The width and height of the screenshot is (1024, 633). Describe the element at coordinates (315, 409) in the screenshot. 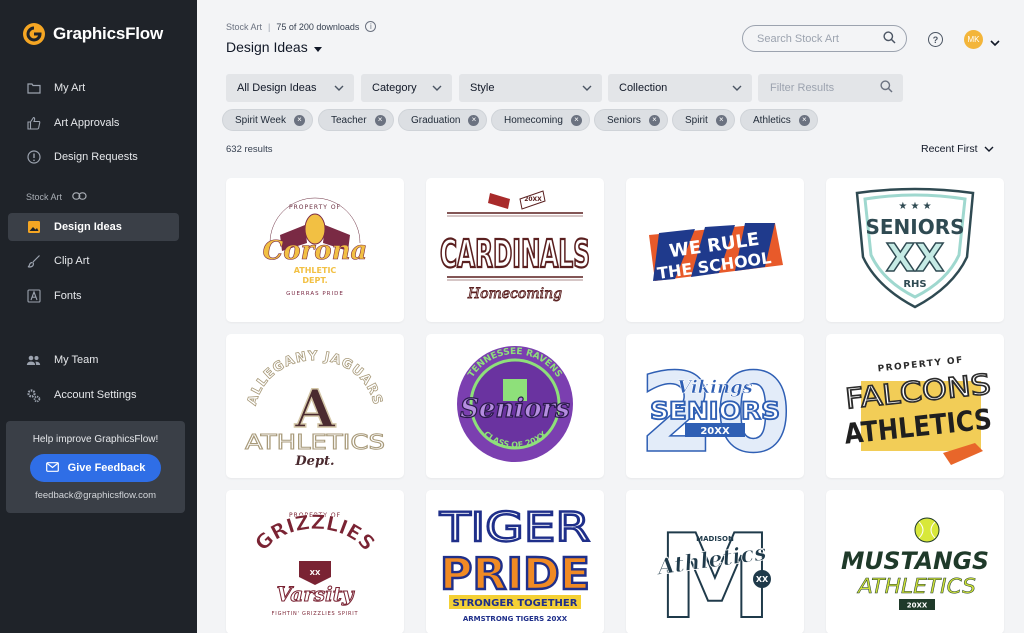

I see `design-preview: ALLEGANY JAGUARS A ATHLETICS Dept.` at that location.